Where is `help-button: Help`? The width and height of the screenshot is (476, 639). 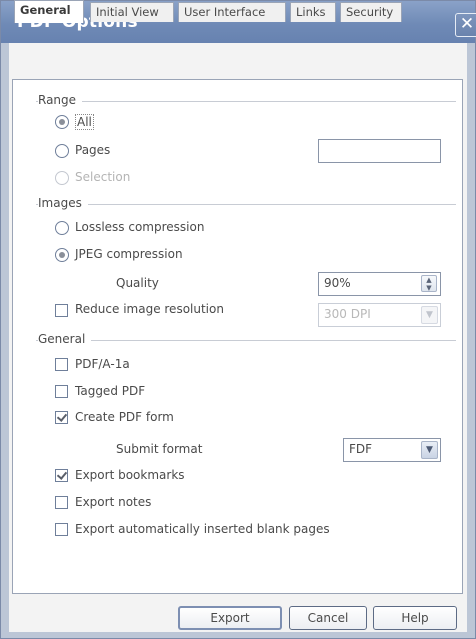 help-button: Help is located at coordinates (415, 618).